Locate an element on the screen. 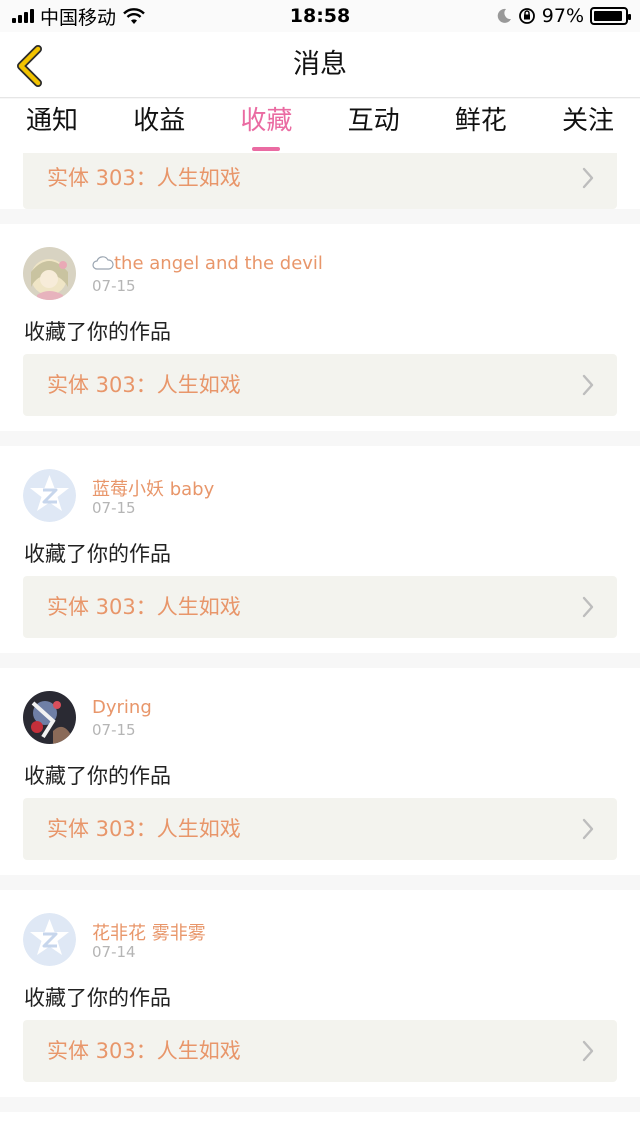  anime-girl-avatar-icon is located at coordinates (49, 273).